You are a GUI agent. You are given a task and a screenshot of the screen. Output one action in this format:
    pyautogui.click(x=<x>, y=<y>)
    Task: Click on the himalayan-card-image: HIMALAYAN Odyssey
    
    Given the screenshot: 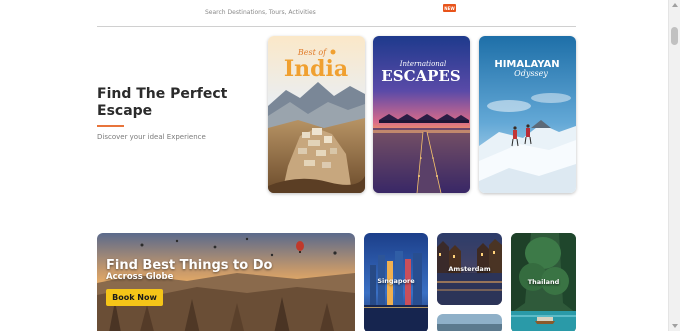 What is the action you would take?
    pyautogui.click(x=527, y=114)
    